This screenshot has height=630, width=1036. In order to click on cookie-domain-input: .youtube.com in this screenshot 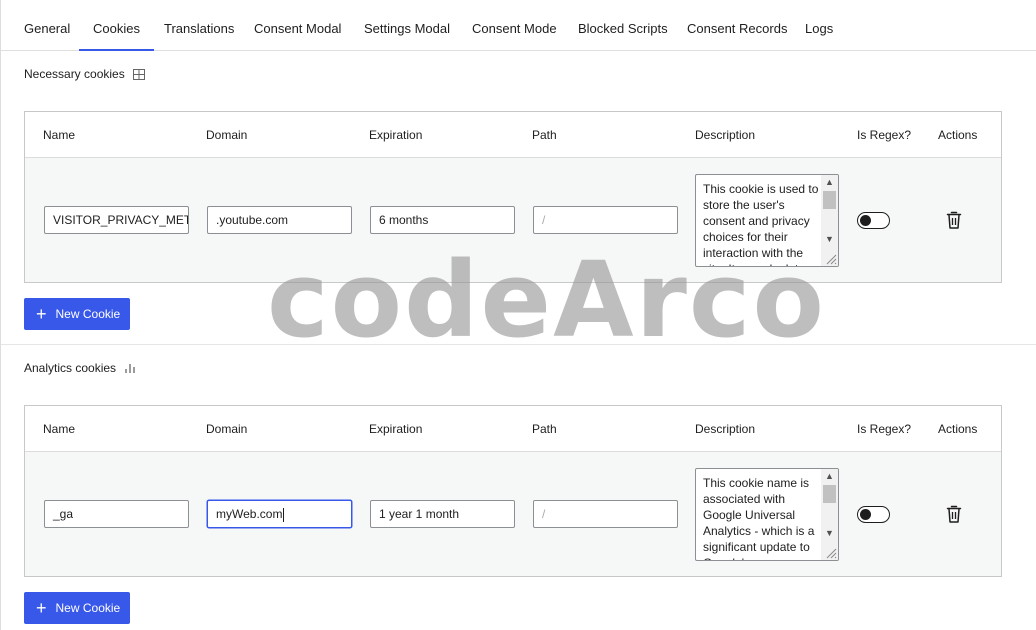, I will do `click(279, 220)`.